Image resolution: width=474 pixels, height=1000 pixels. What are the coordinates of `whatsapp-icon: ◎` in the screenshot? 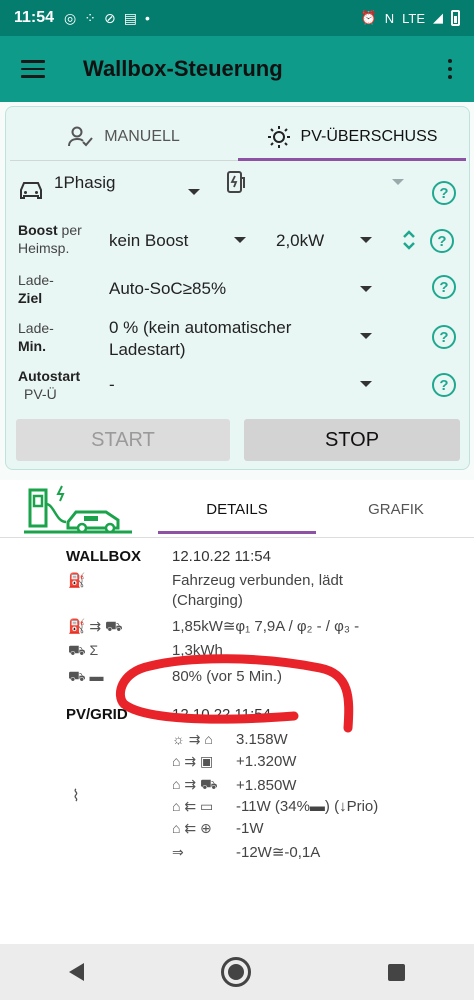 It's located at (70, 17).